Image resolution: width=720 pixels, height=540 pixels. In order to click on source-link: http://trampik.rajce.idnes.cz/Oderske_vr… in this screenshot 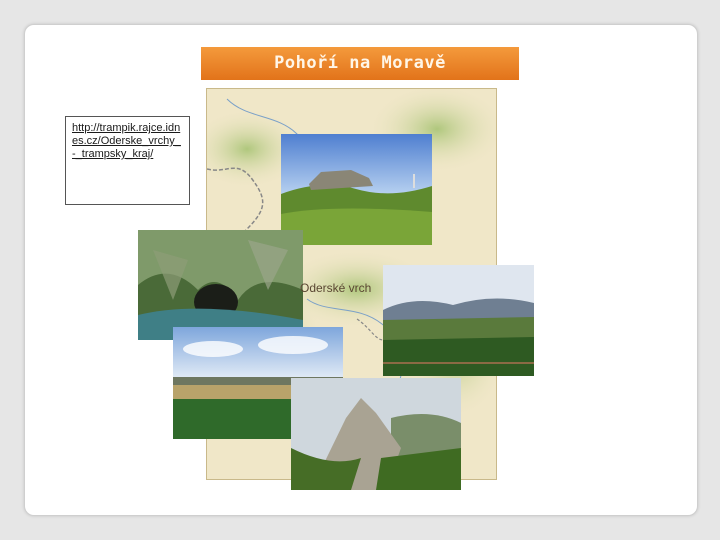, I will do `click(127, 141)`.